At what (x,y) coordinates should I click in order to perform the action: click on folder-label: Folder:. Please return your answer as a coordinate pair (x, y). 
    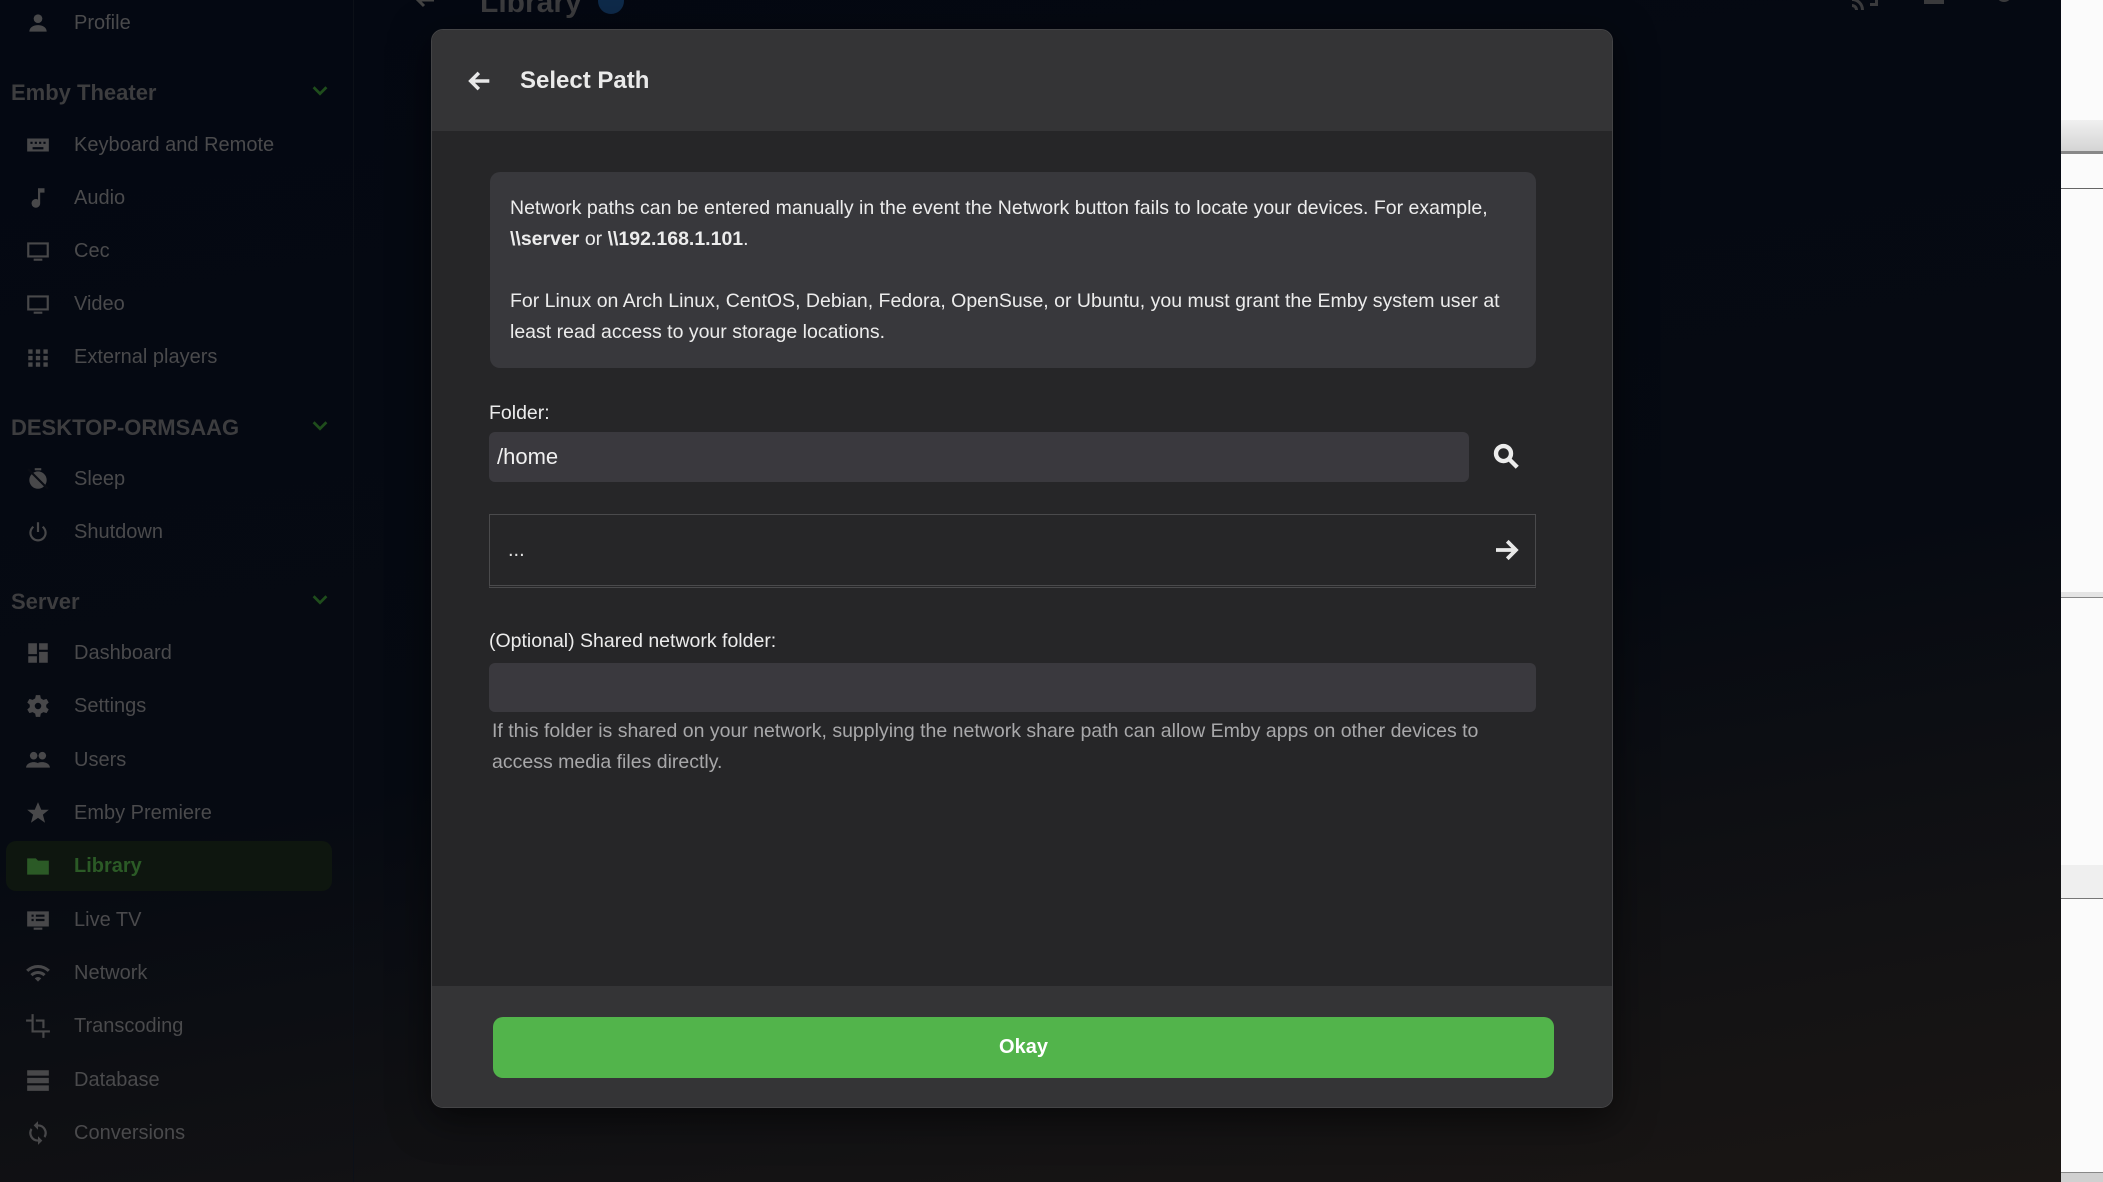
    Looking at the image, I should click on (519, 413).